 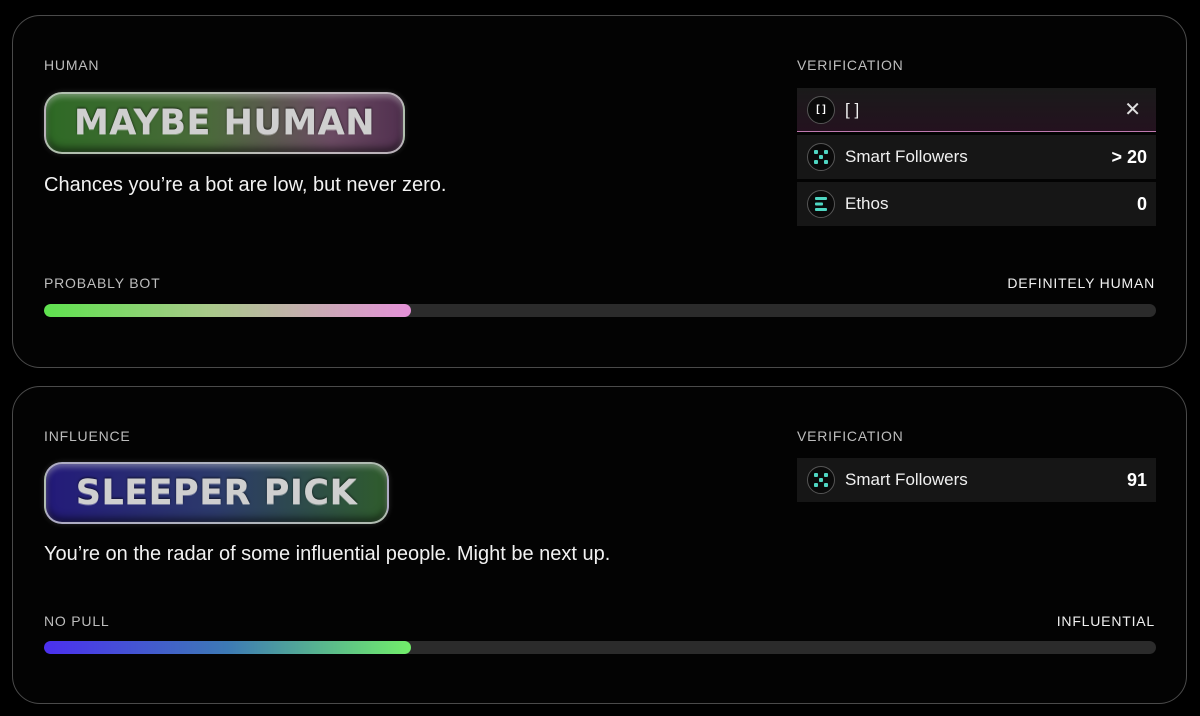 What do you see at coordinates (1136, 479) in the screenshot?
I see `smart-followers-value: 91` at bounding box center [1136, 479].